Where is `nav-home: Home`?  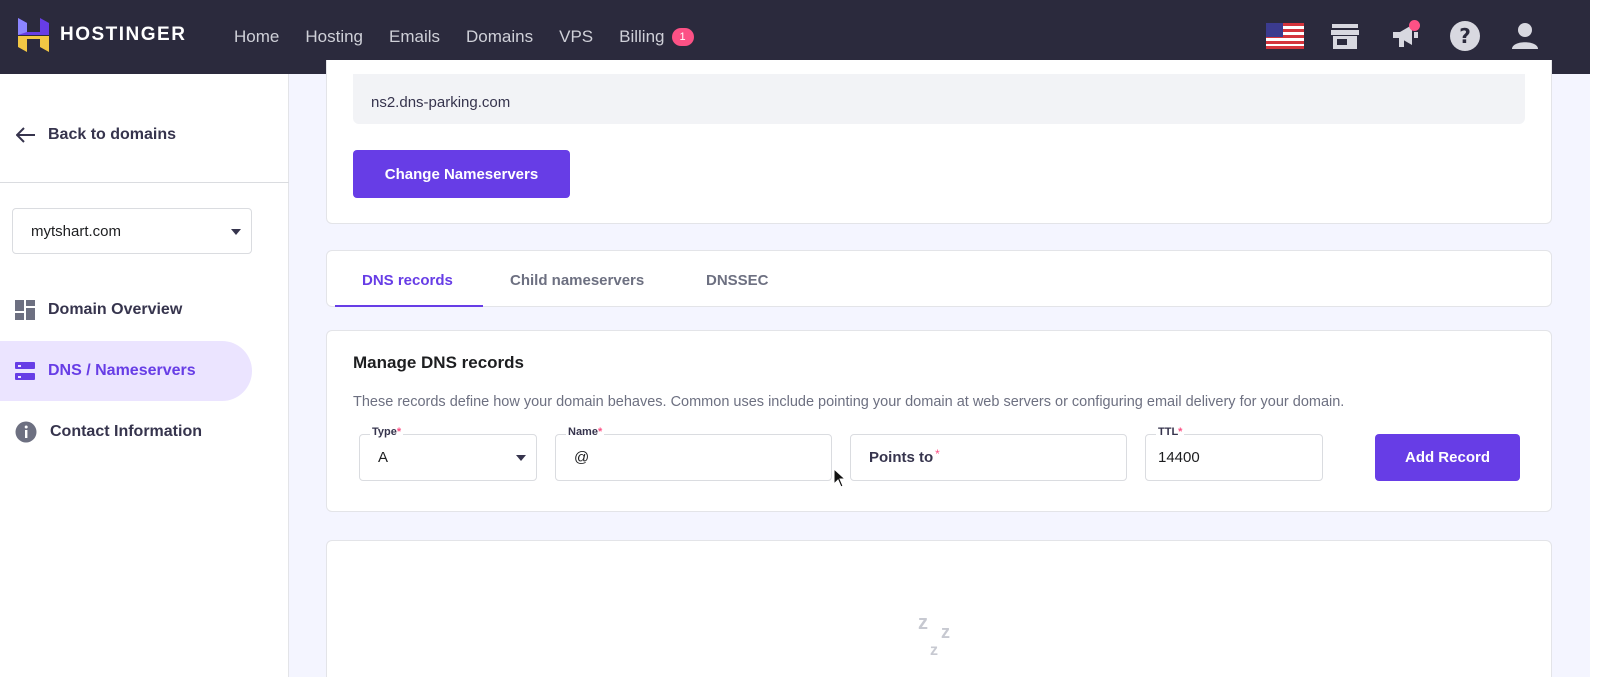 nav-home: Home is located at coordinates (256, 37).